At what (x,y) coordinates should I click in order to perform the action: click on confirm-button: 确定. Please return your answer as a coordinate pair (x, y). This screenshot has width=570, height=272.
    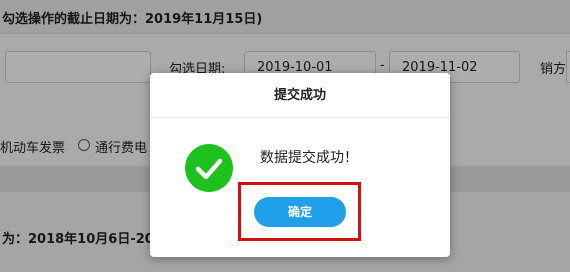
    Looking at the image, I should click on (300, 212).